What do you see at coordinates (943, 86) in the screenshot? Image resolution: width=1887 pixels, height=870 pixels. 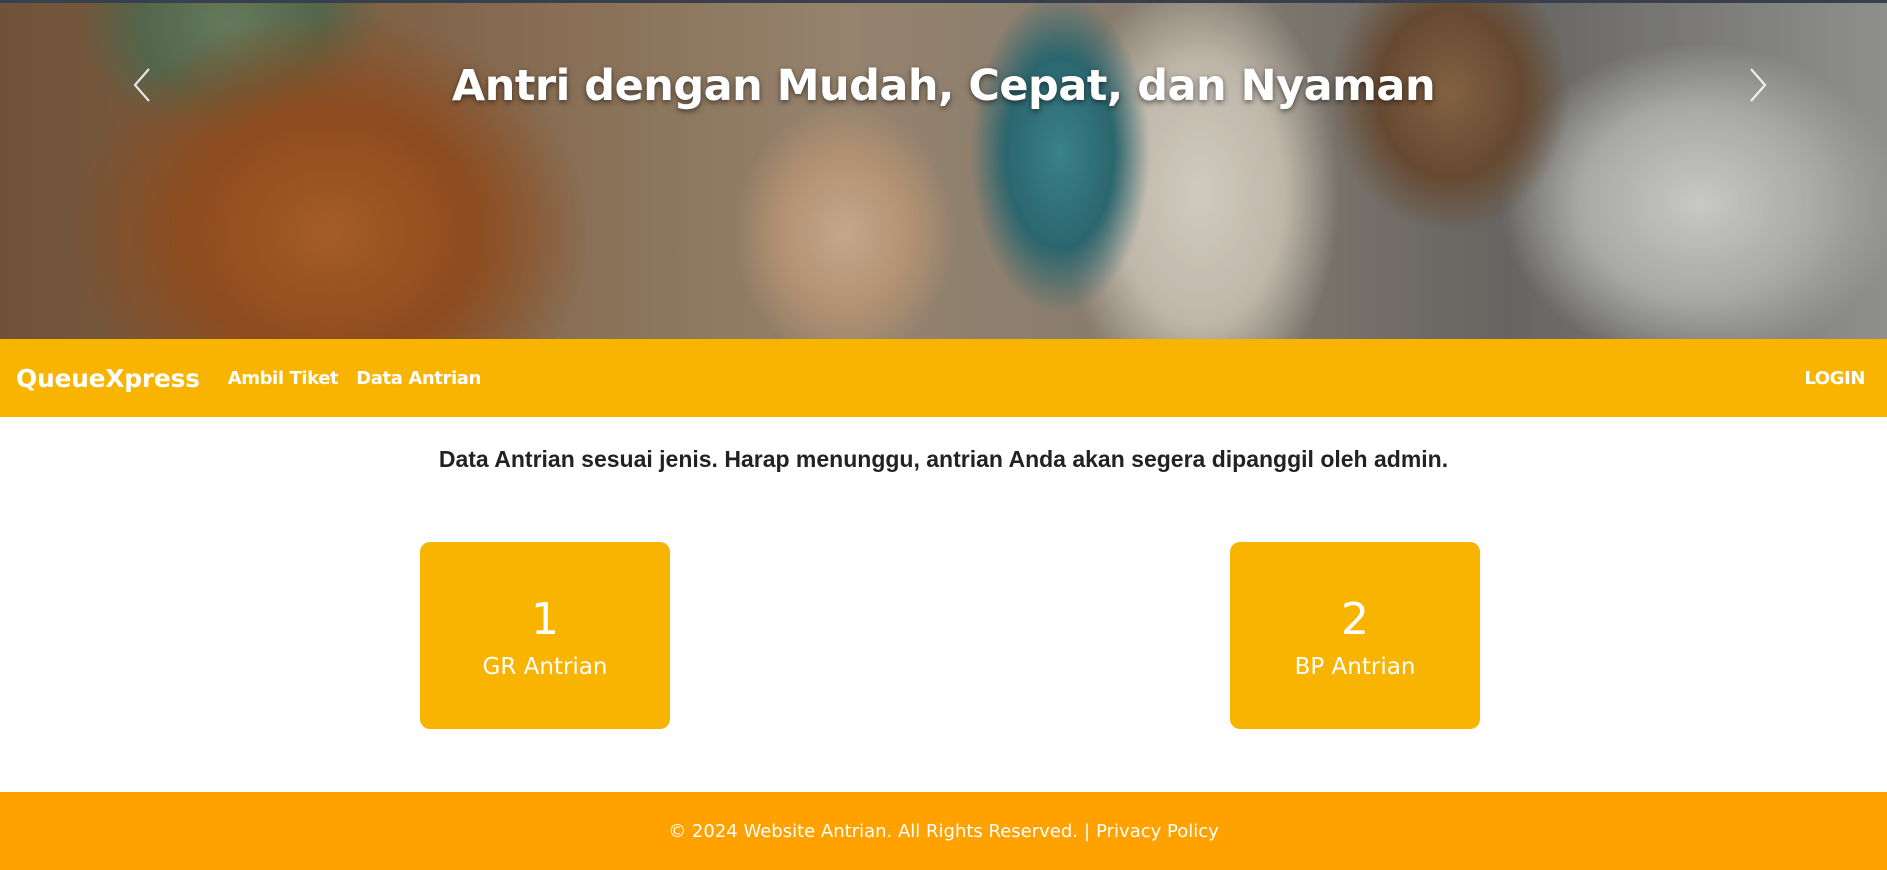 I see `hero-caption: Antri dengan Mudah, Cepat, dan Nyaman` at bounding box center [943, 86].